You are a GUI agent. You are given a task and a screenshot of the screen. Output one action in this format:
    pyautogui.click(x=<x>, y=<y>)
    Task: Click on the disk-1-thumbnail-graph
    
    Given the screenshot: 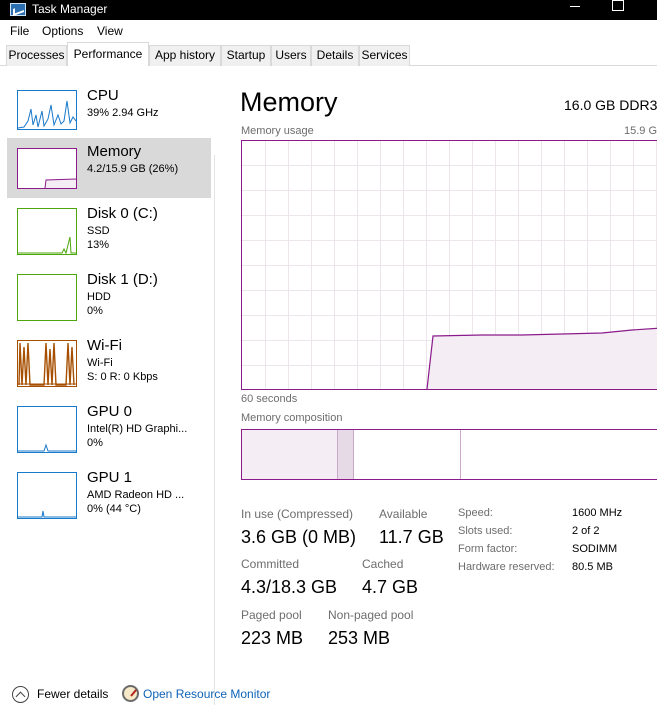 What is the action you would take?
    pyautogui.click(x=47, y=297)
    